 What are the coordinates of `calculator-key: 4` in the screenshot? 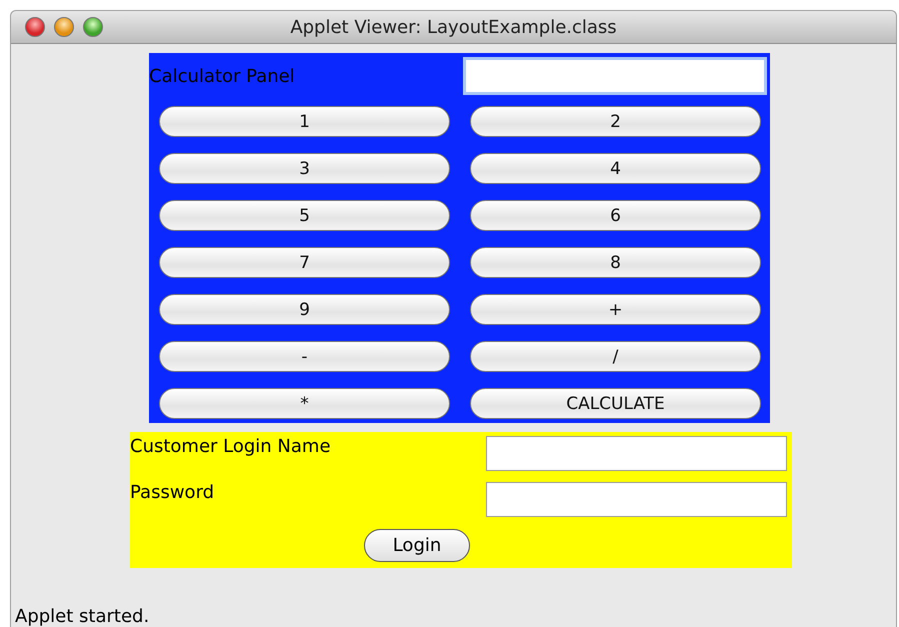 It's located at (615, 168).